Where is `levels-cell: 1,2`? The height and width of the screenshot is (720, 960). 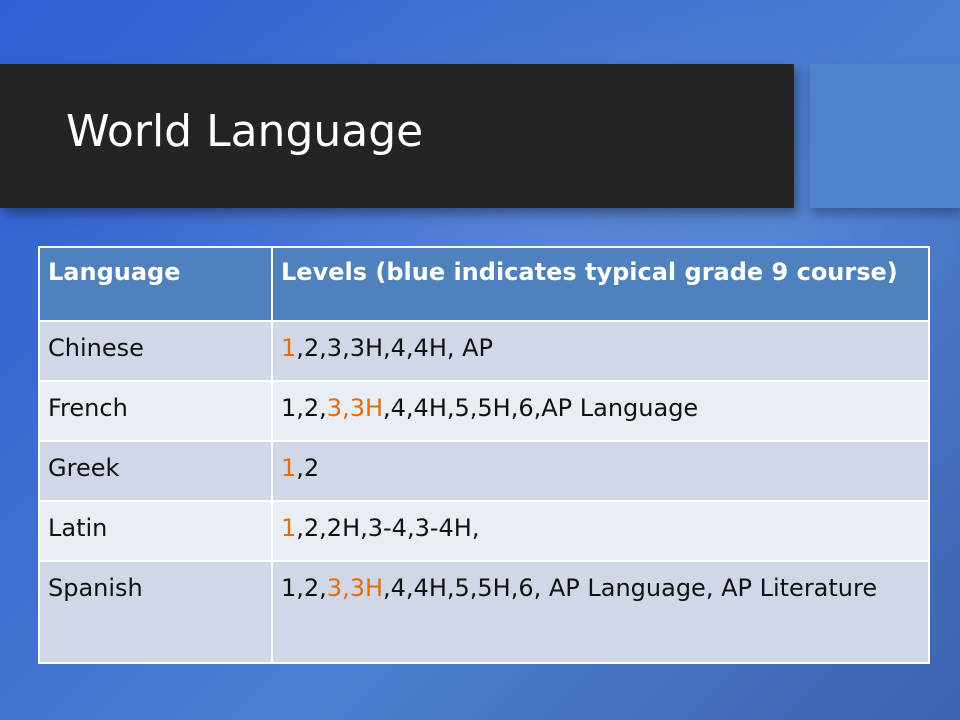 levels-cell: 1,2 is located at coordinates (600, 471).